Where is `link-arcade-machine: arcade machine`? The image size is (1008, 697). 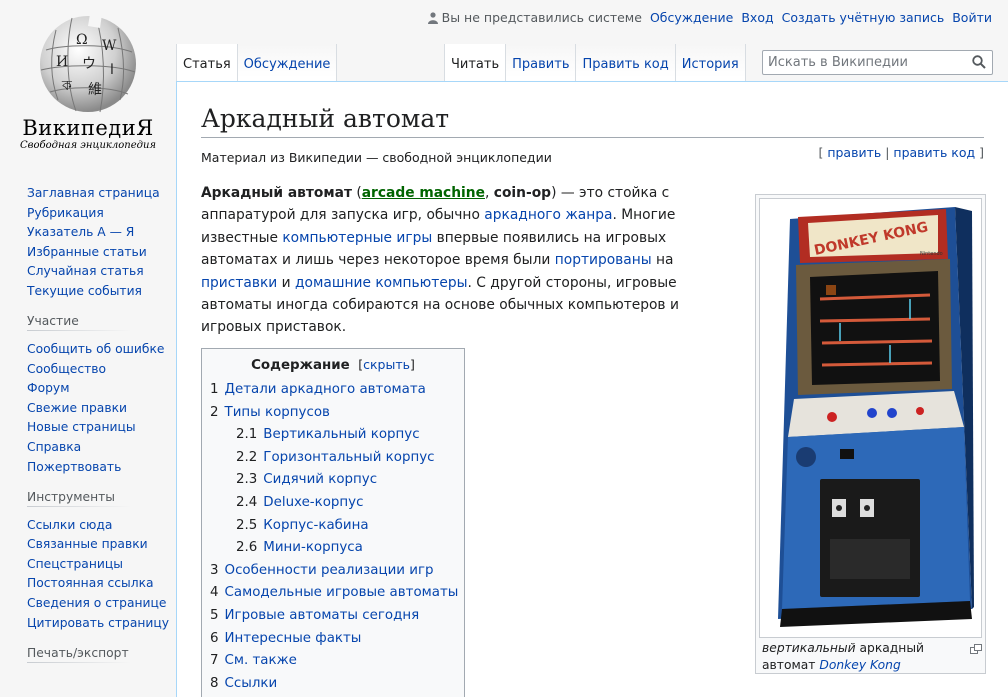
link-arcade-machine: arcade machine is located at coordinates (423, 193).